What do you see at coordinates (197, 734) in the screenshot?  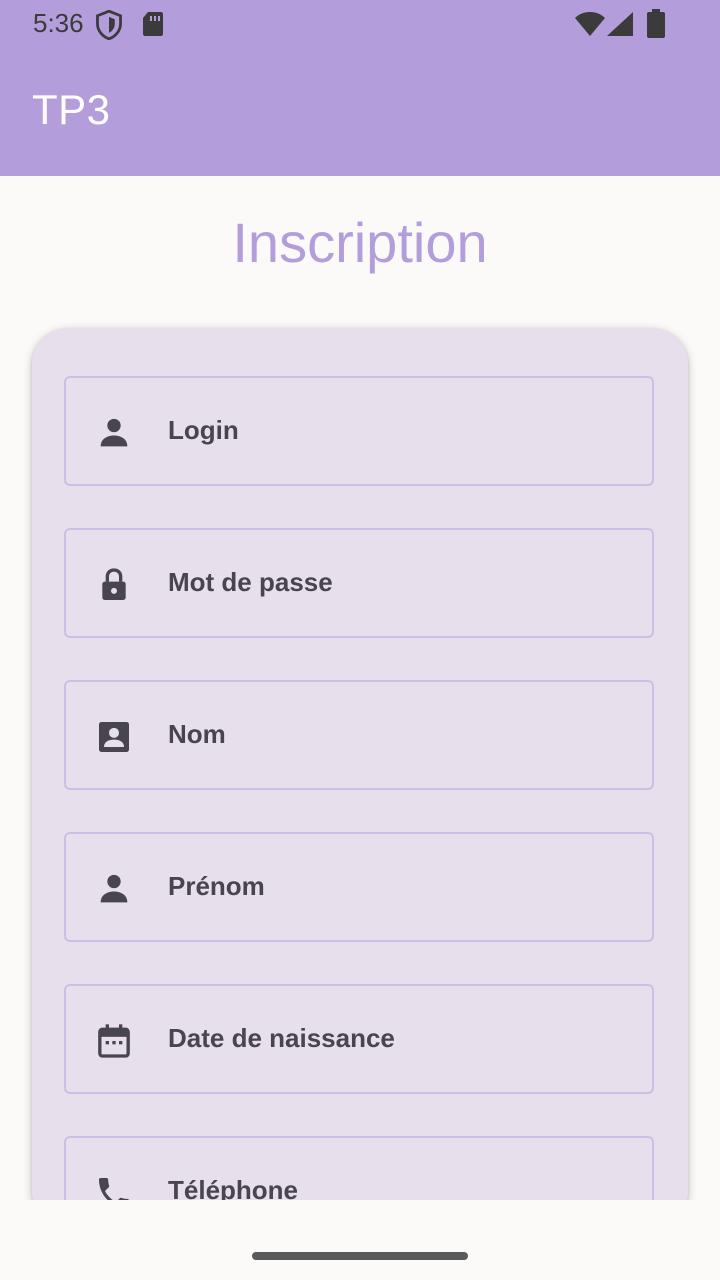 I see `last-name-field-label: Nom` at bounding box center [197, 734].